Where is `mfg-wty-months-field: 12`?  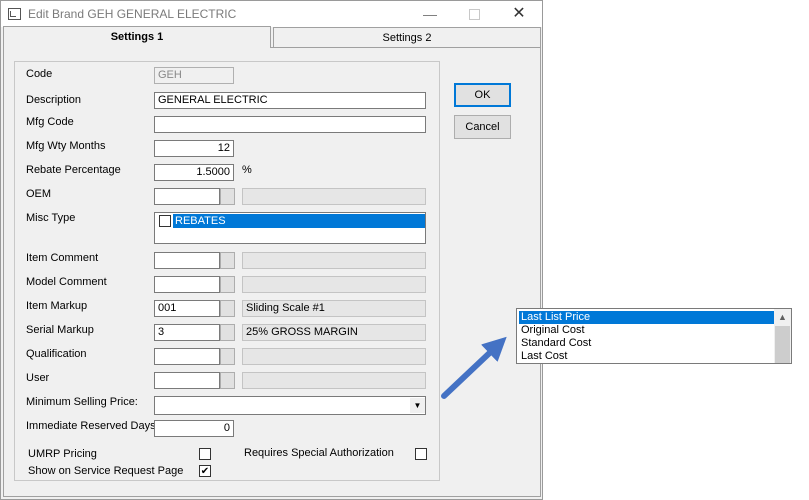
mfg-wty-months-field: 12 is located at coordinates (194, 148).